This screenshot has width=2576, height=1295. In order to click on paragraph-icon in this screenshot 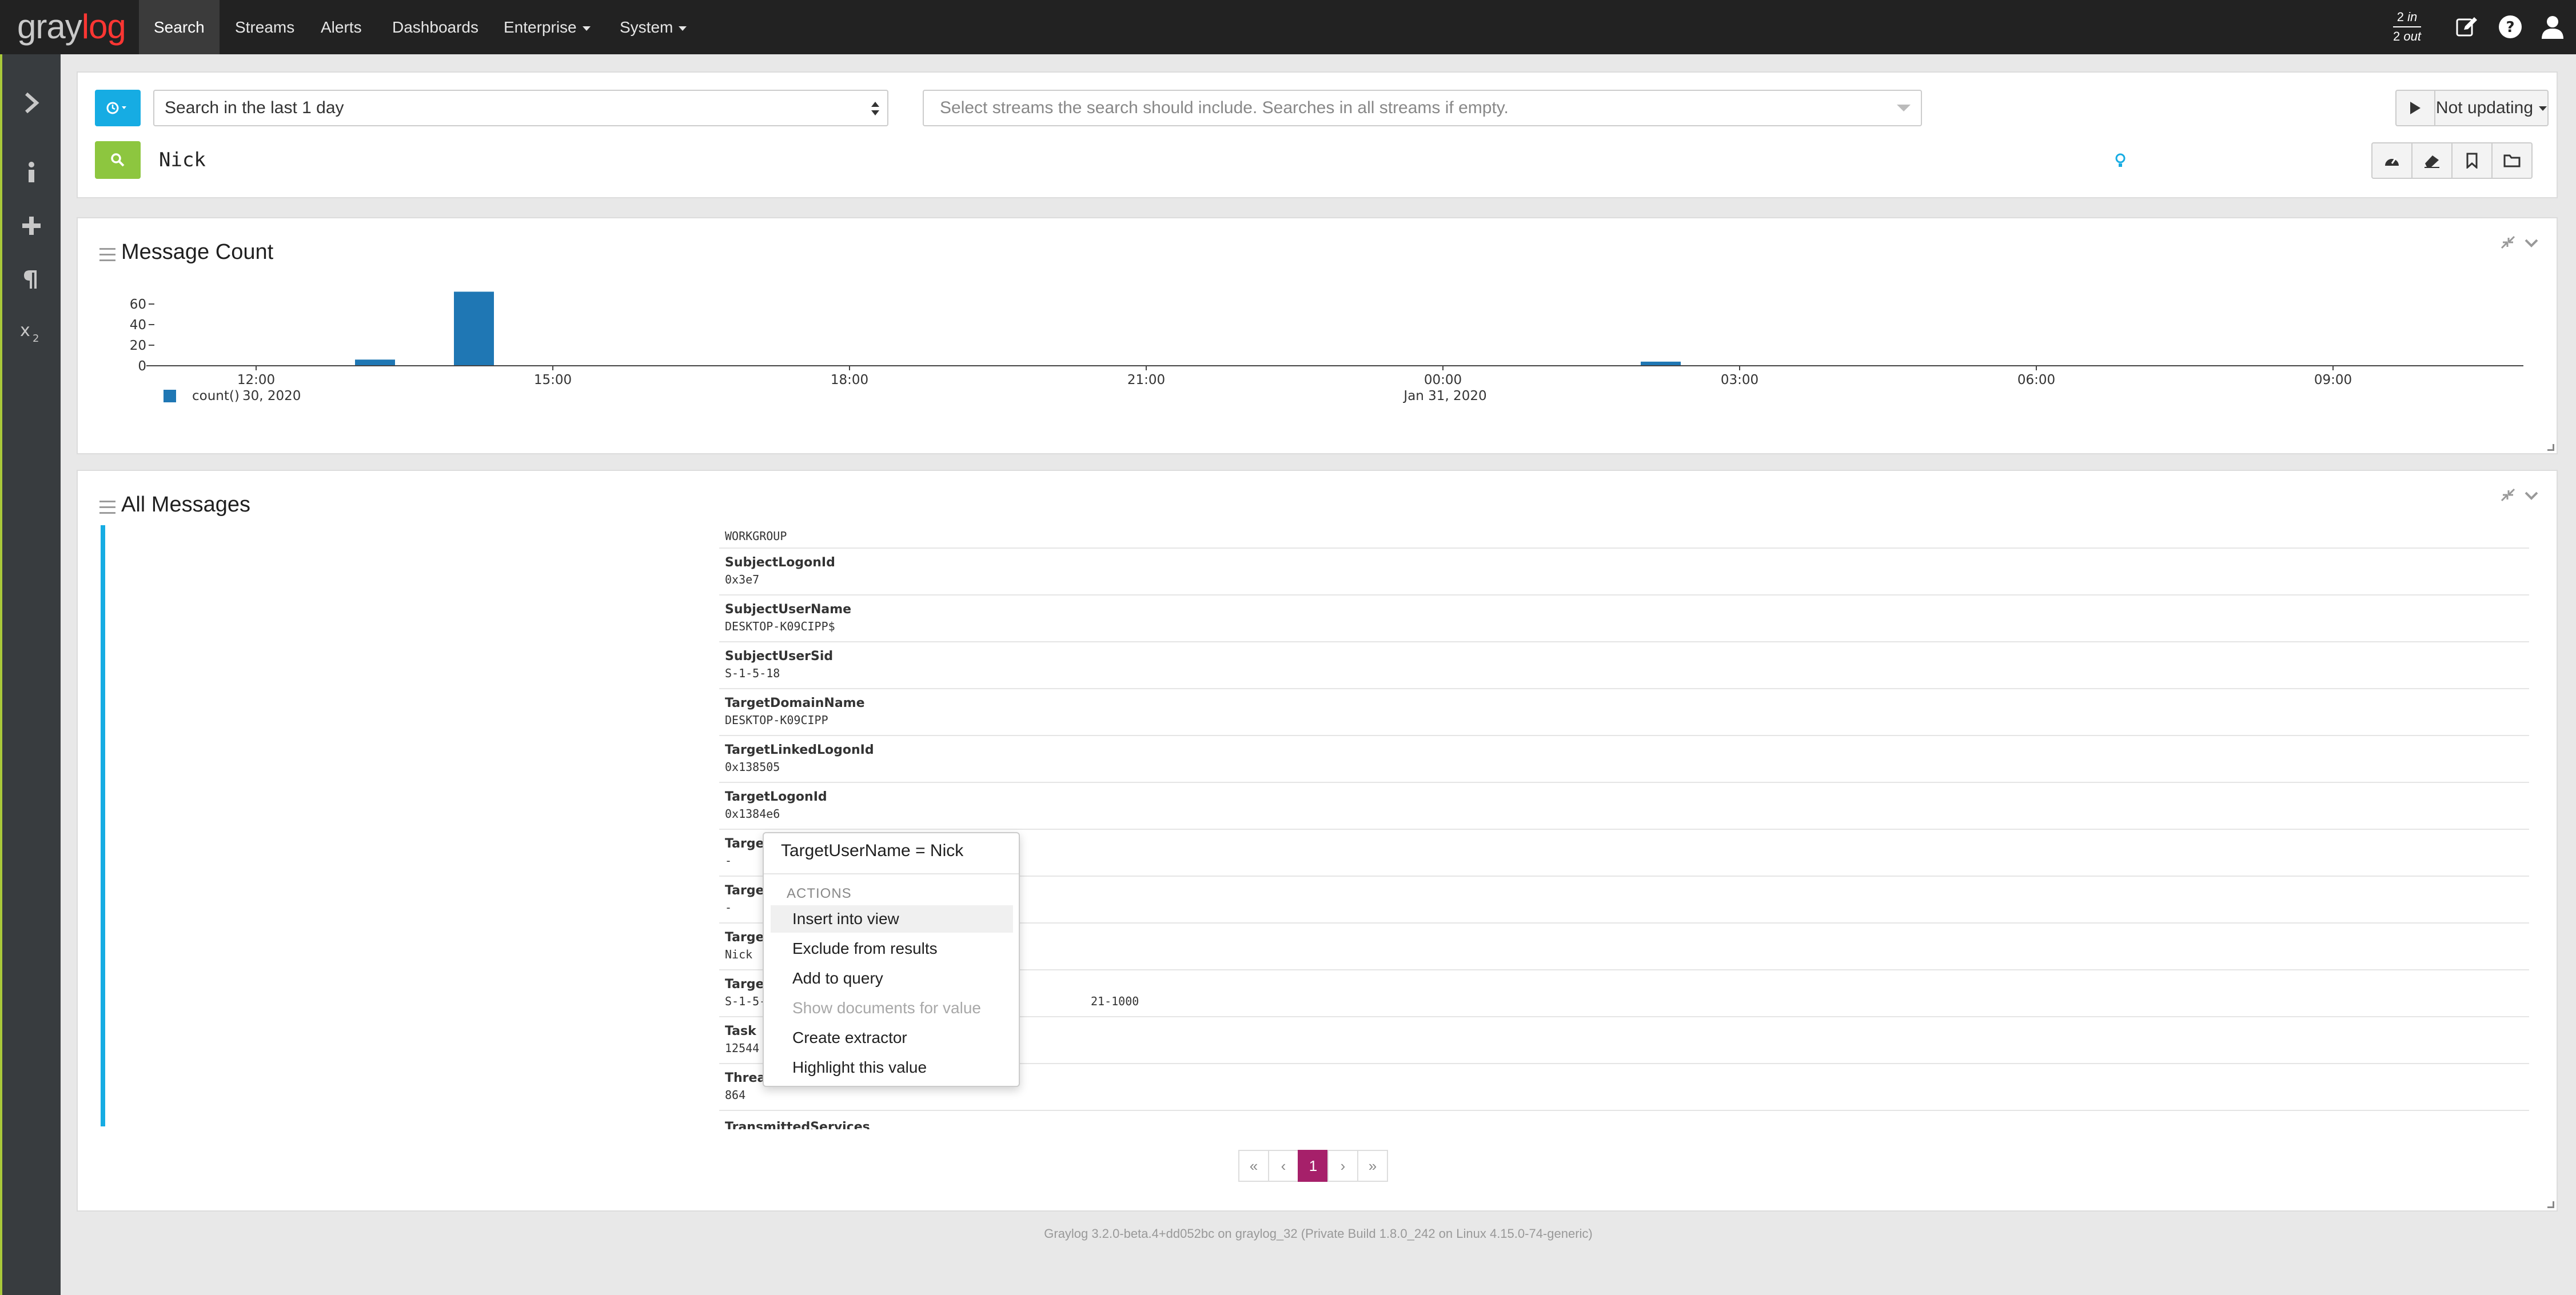, I will do `click(30, 279)`.